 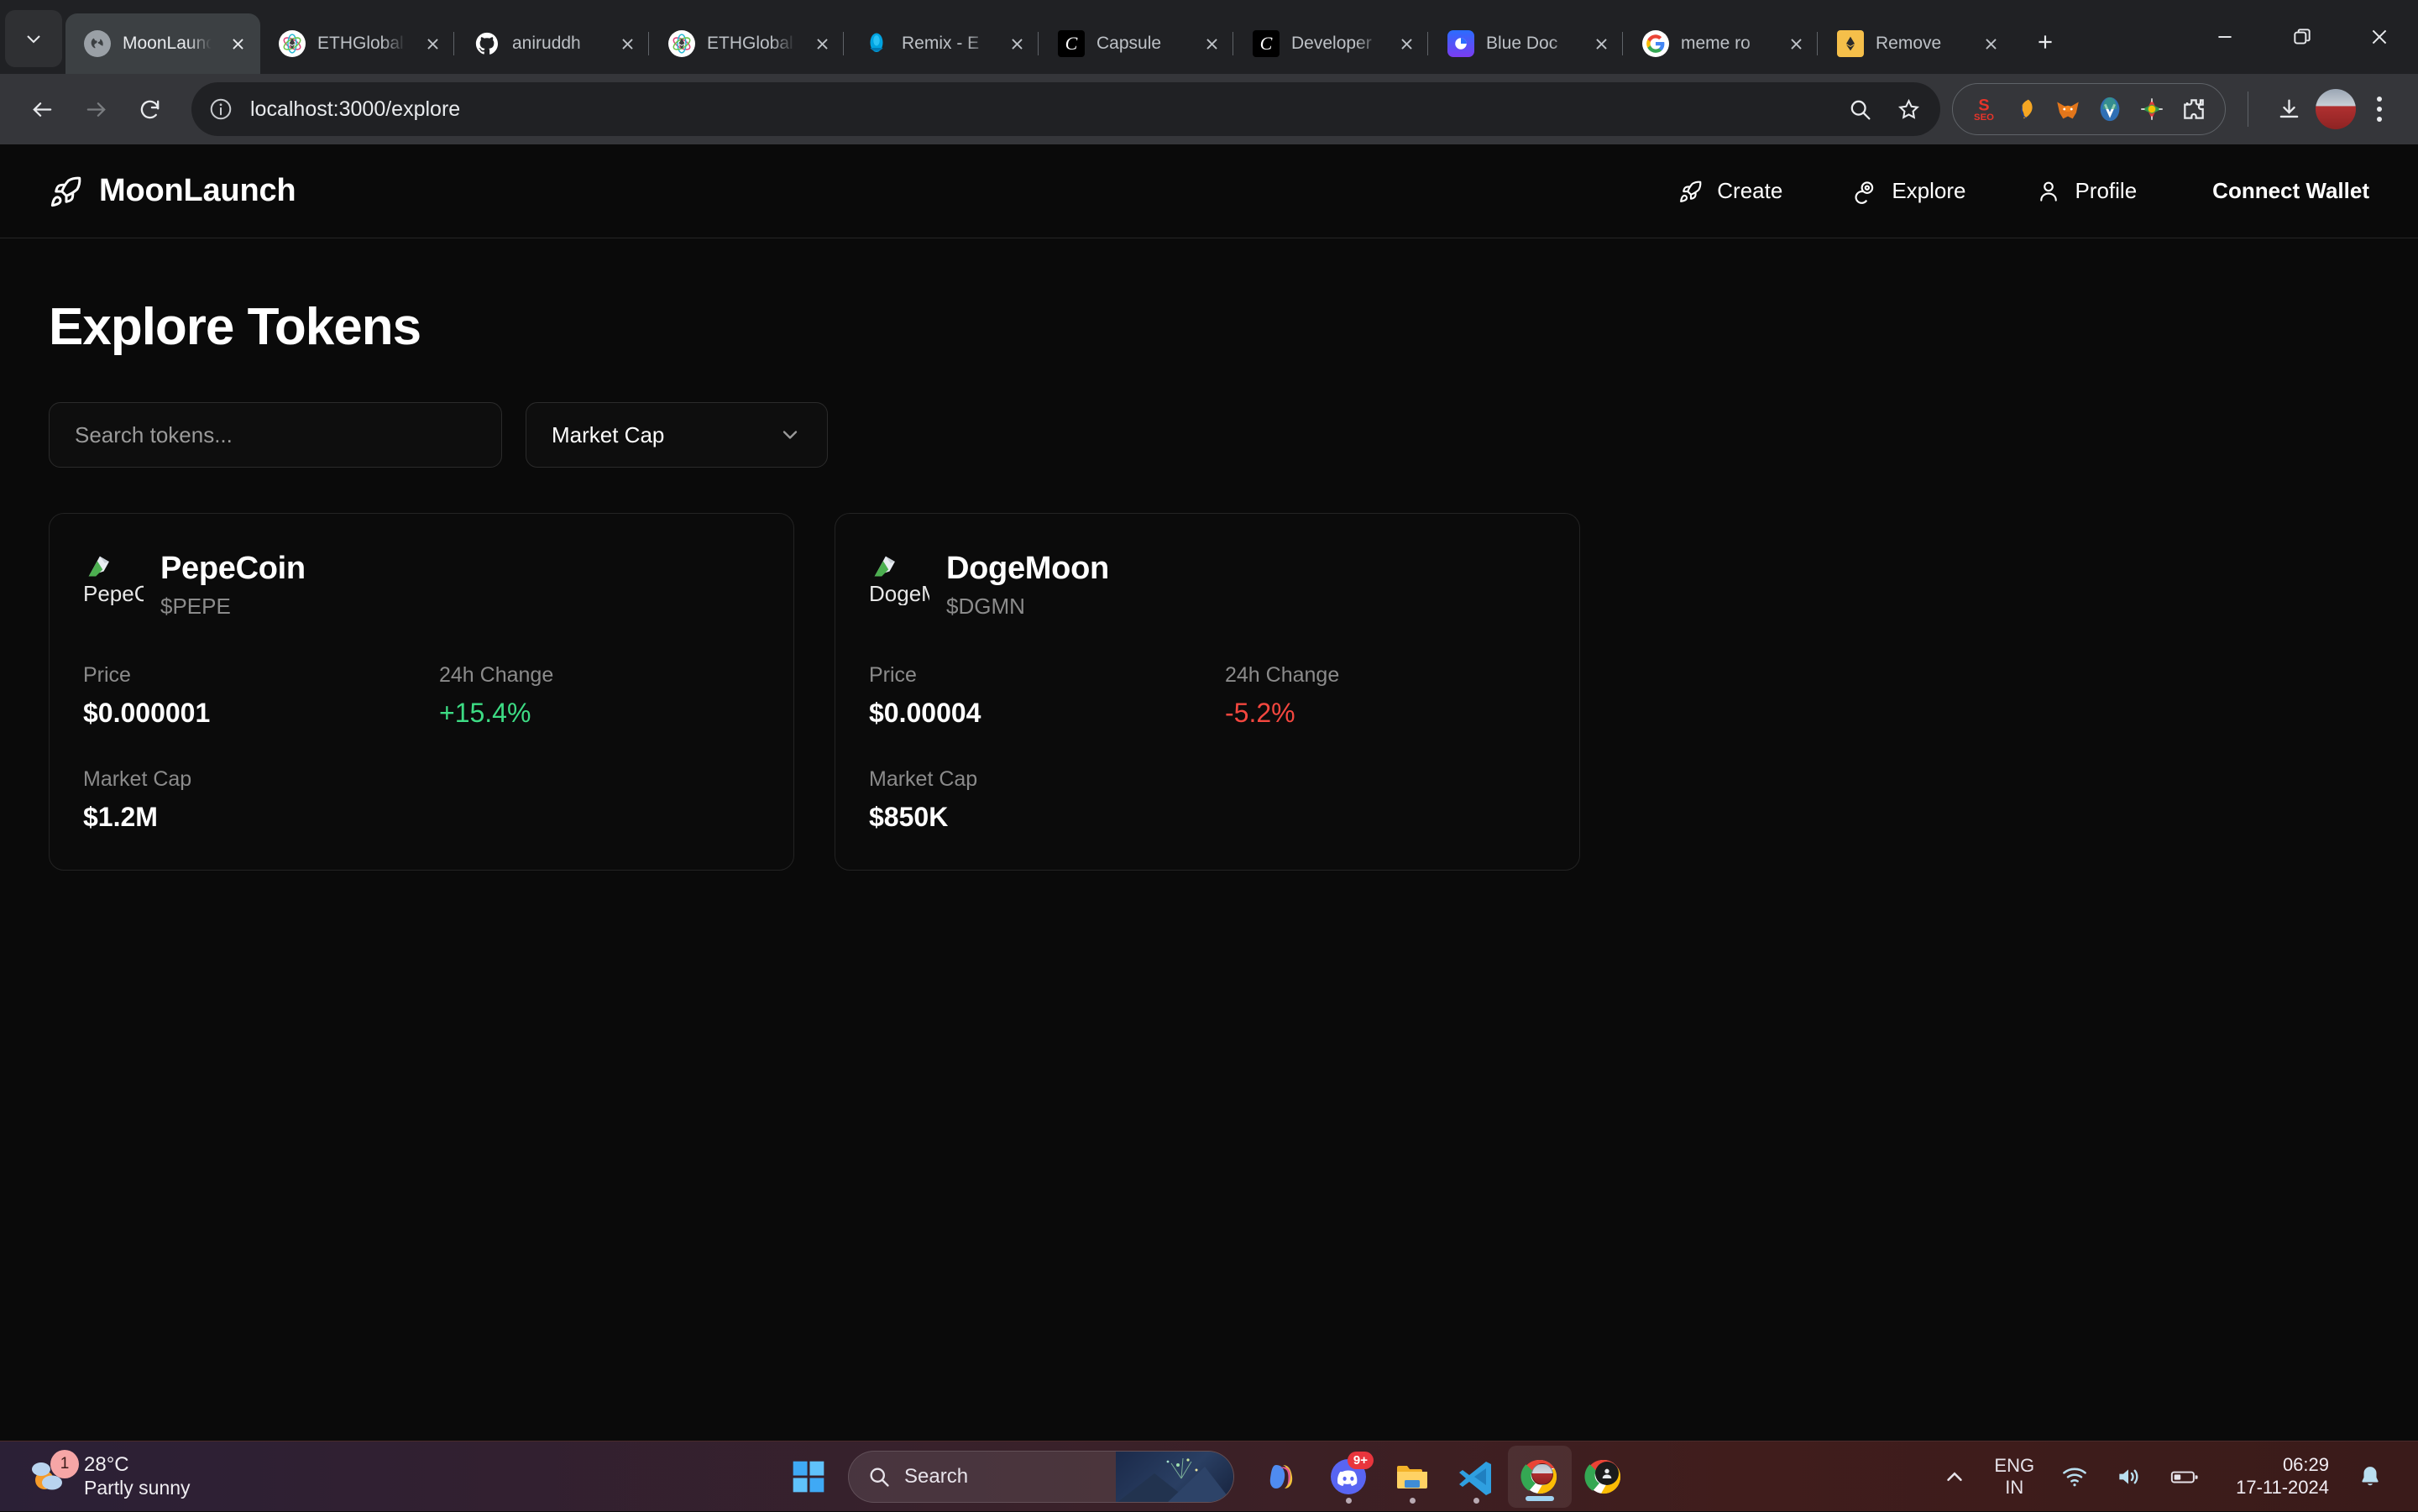 I want to click on windows-taskbar: 1 28°C Partly sunny Search, so click(x=1209, y=1476).